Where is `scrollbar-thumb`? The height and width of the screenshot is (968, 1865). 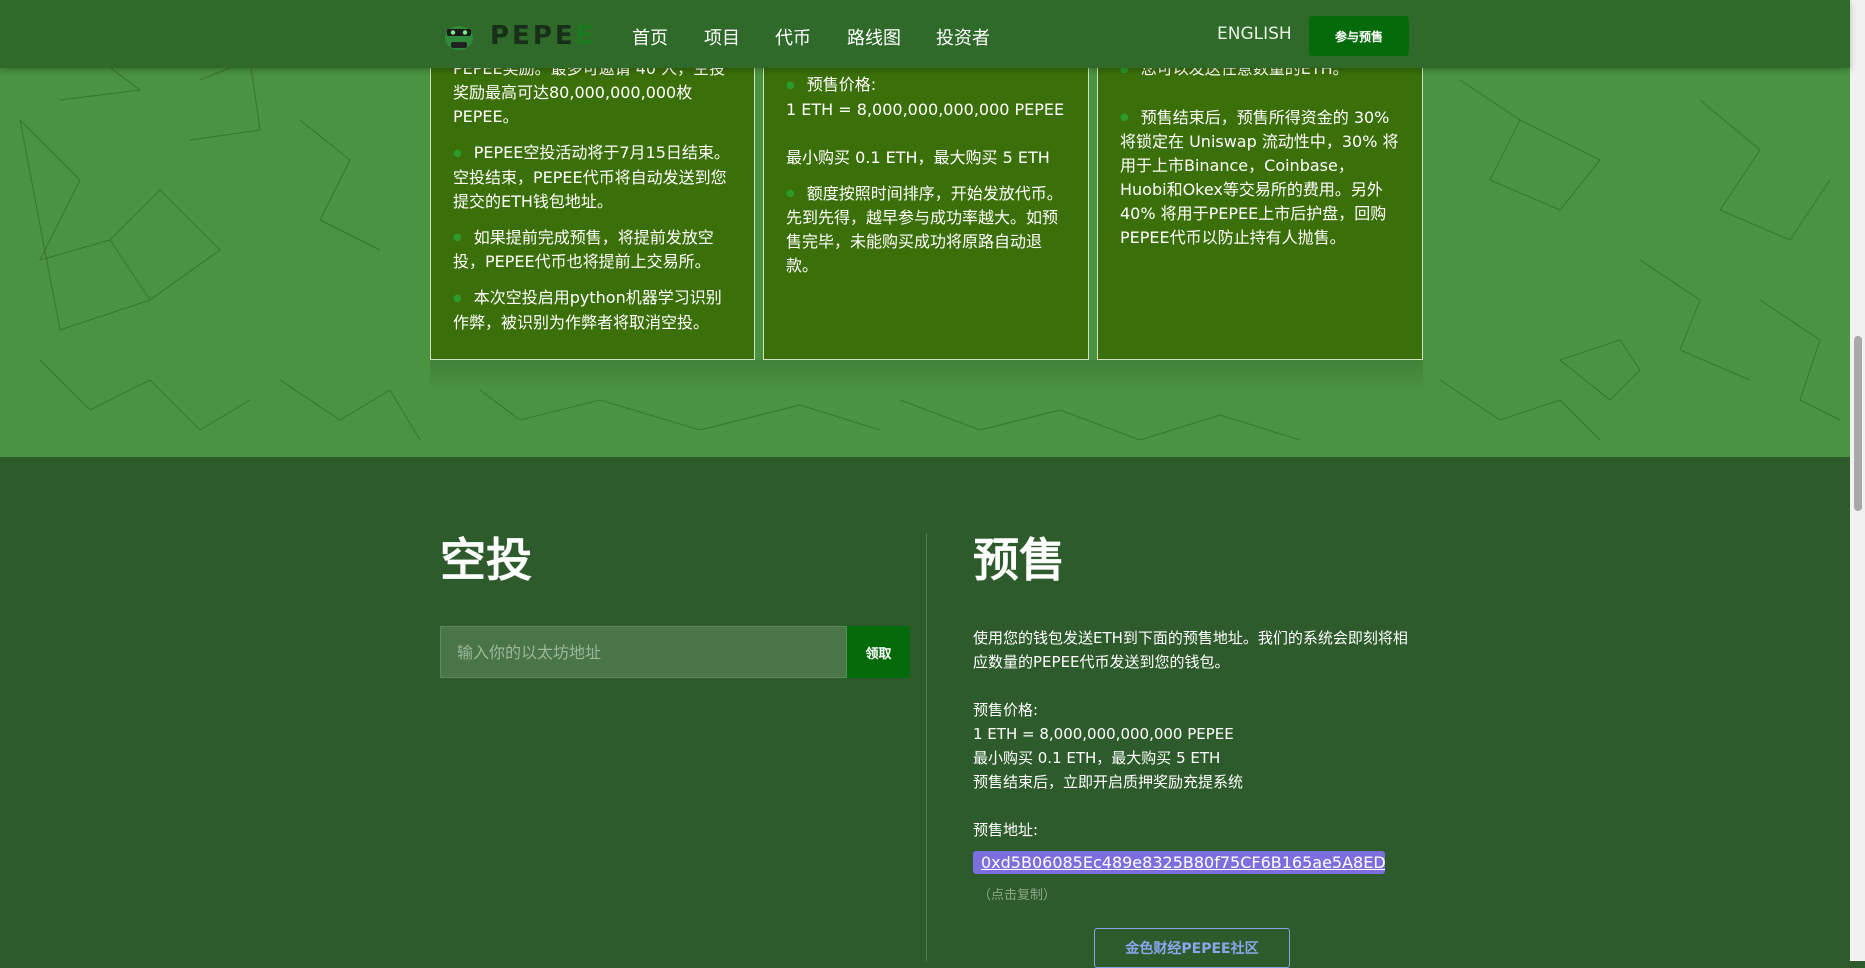
scrollbar-thumb is located at coordinates (1858, 423).